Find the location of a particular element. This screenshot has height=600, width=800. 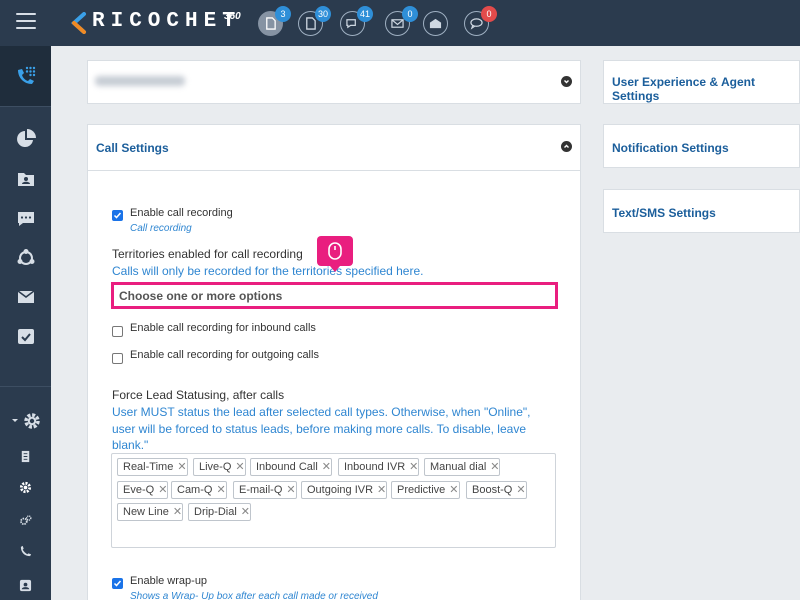

enable-call-recording-label: Enable call recording is located at coordinates (181, 213).